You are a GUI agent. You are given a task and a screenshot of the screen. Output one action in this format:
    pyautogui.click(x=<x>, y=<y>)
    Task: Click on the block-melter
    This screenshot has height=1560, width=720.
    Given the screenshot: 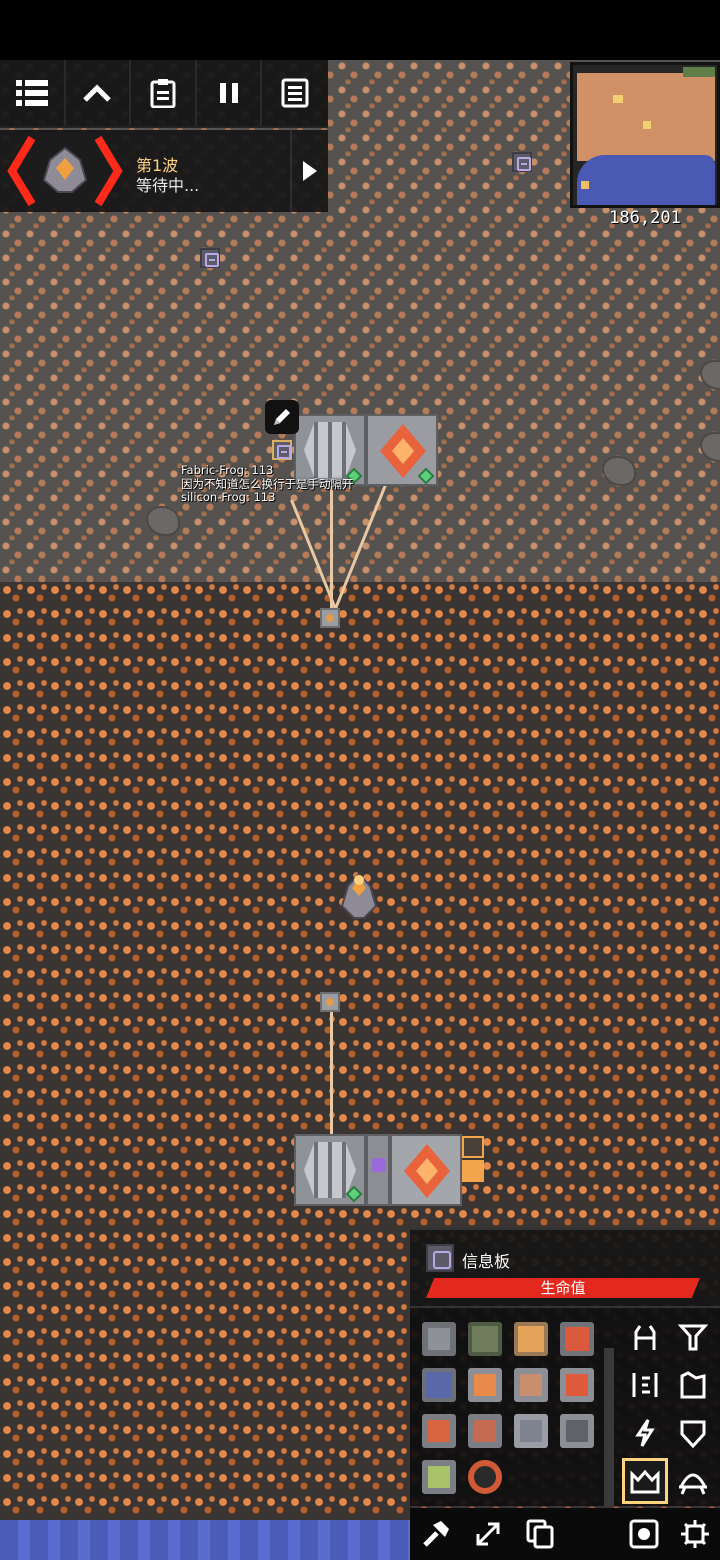 What is the action you would take?
    pyautogui.click(x=531, y=1385)
    